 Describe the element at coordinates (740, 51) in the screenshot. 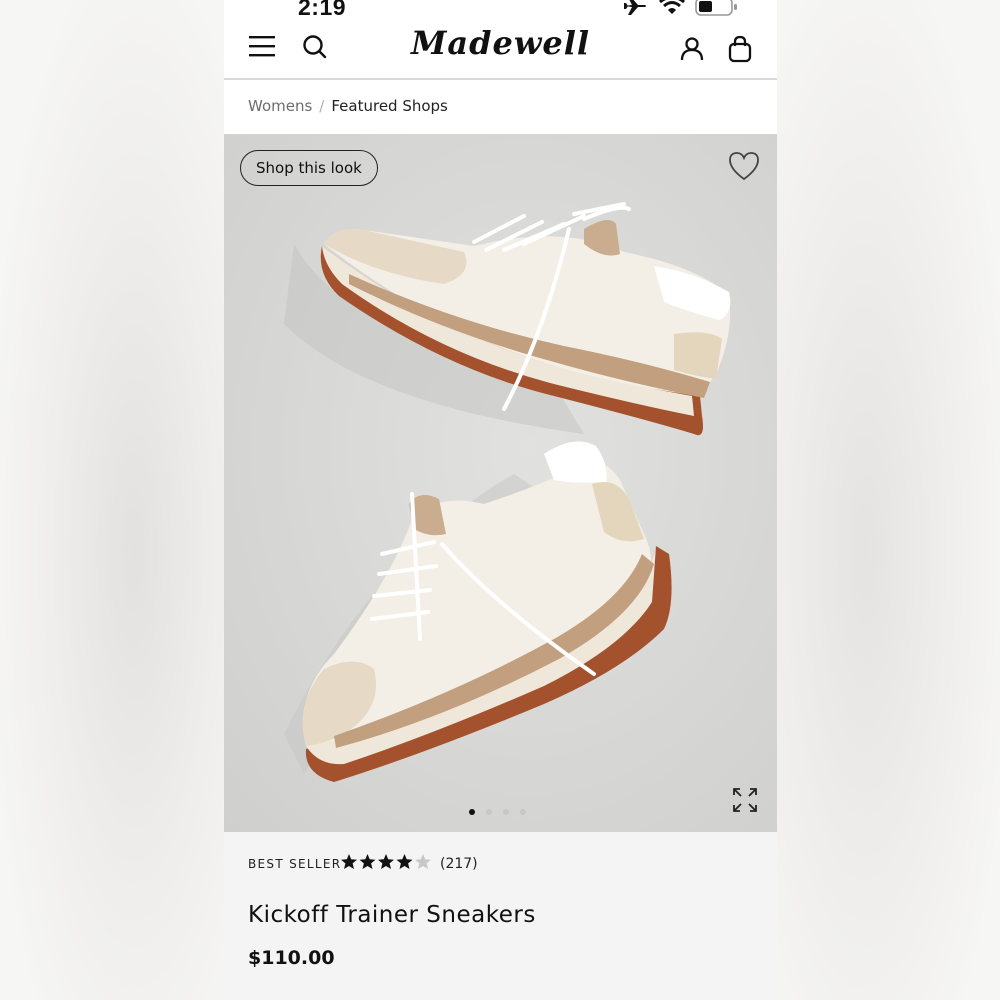

I see `bag-icon` at that location.